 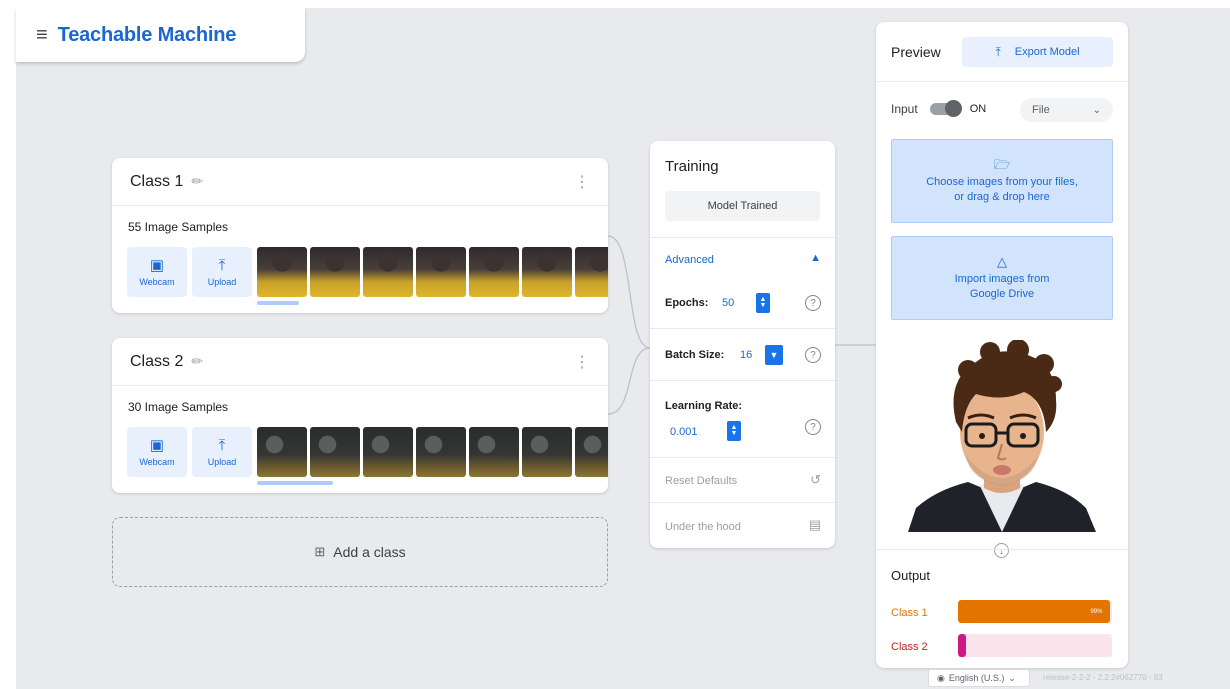 I want to click on epochs-stepper: ▲ ▼, so click(x=763, y=303).